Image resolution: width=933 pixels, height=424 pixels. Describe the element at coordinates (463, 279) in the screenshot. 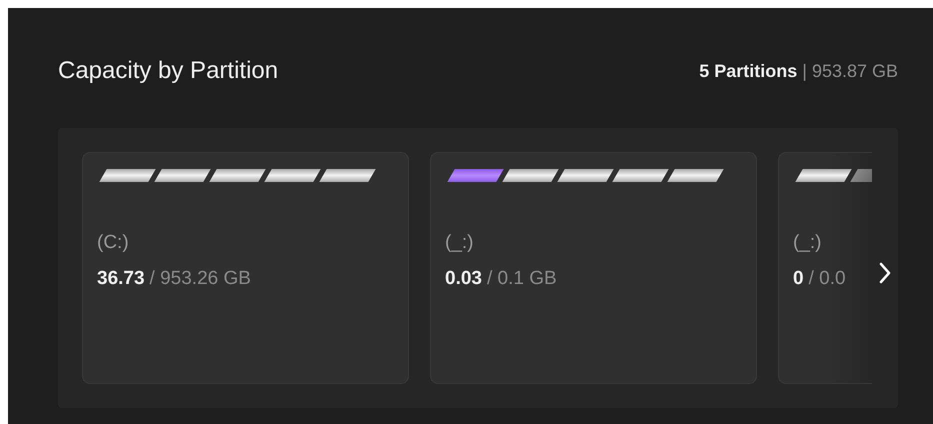

I see `used-space: 0.03` at that location.